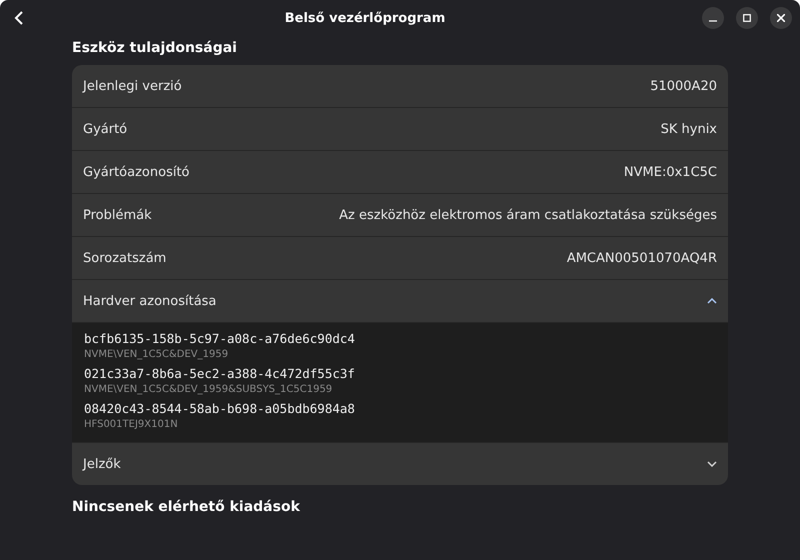 This screenshot has width=800, height=560. I want to click on instance-id-text: NVME\VEN_1C5C&DEV_1959&SUBSYS_1C5C1959, so click(209, 389).